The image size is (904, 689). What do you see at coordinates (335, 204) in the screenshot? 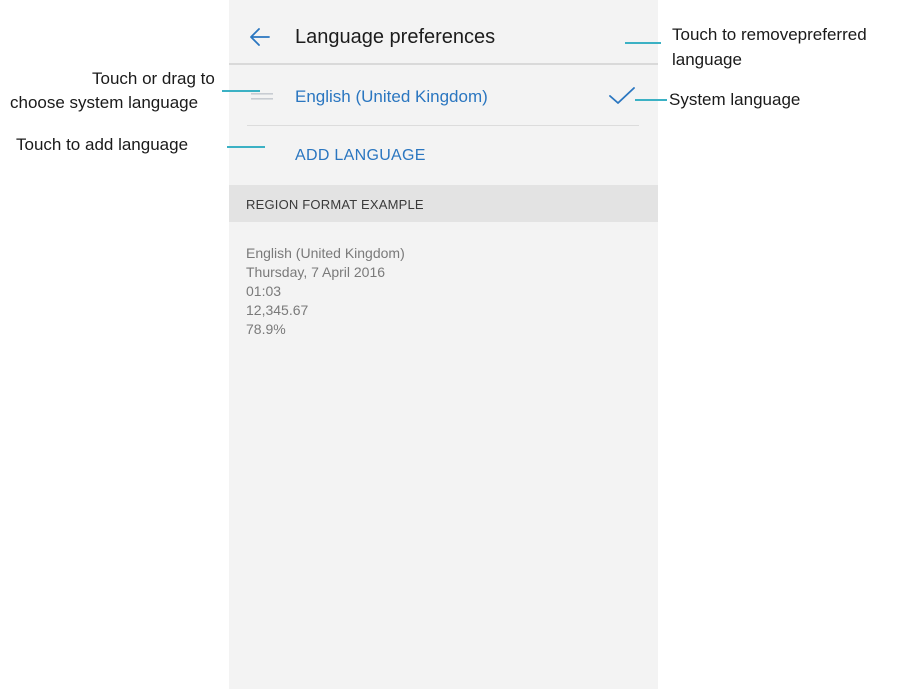
I see `section-header-label: REGION FORMAT EXAMPLE` at bounding box center [335, 204].